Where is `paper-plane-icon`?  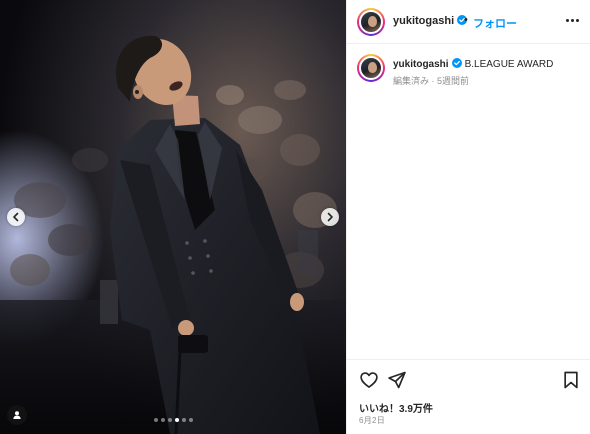 paper-plane-icon is located at coordinates (397, 380).